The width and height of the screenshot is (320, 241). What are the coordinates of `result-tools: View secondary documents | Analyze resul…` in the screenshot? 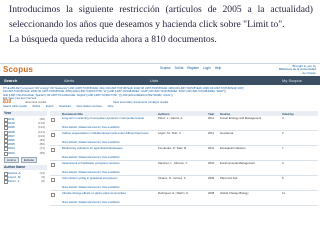 It's located at (140, 102).